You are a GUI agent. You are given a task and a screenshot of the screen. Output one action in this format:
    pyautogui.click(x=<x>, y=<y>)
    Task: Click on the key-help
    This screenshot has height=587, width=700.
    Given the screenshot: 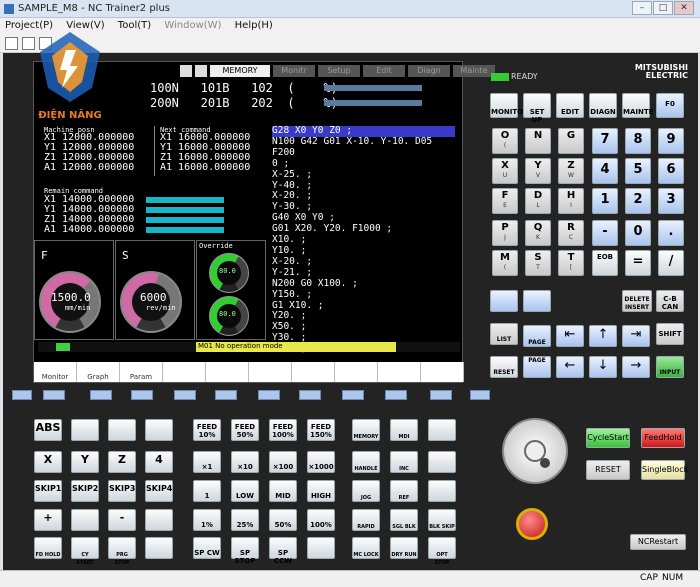 What is the action you would take?
    pyautogui.click(x=504, y=301)
    